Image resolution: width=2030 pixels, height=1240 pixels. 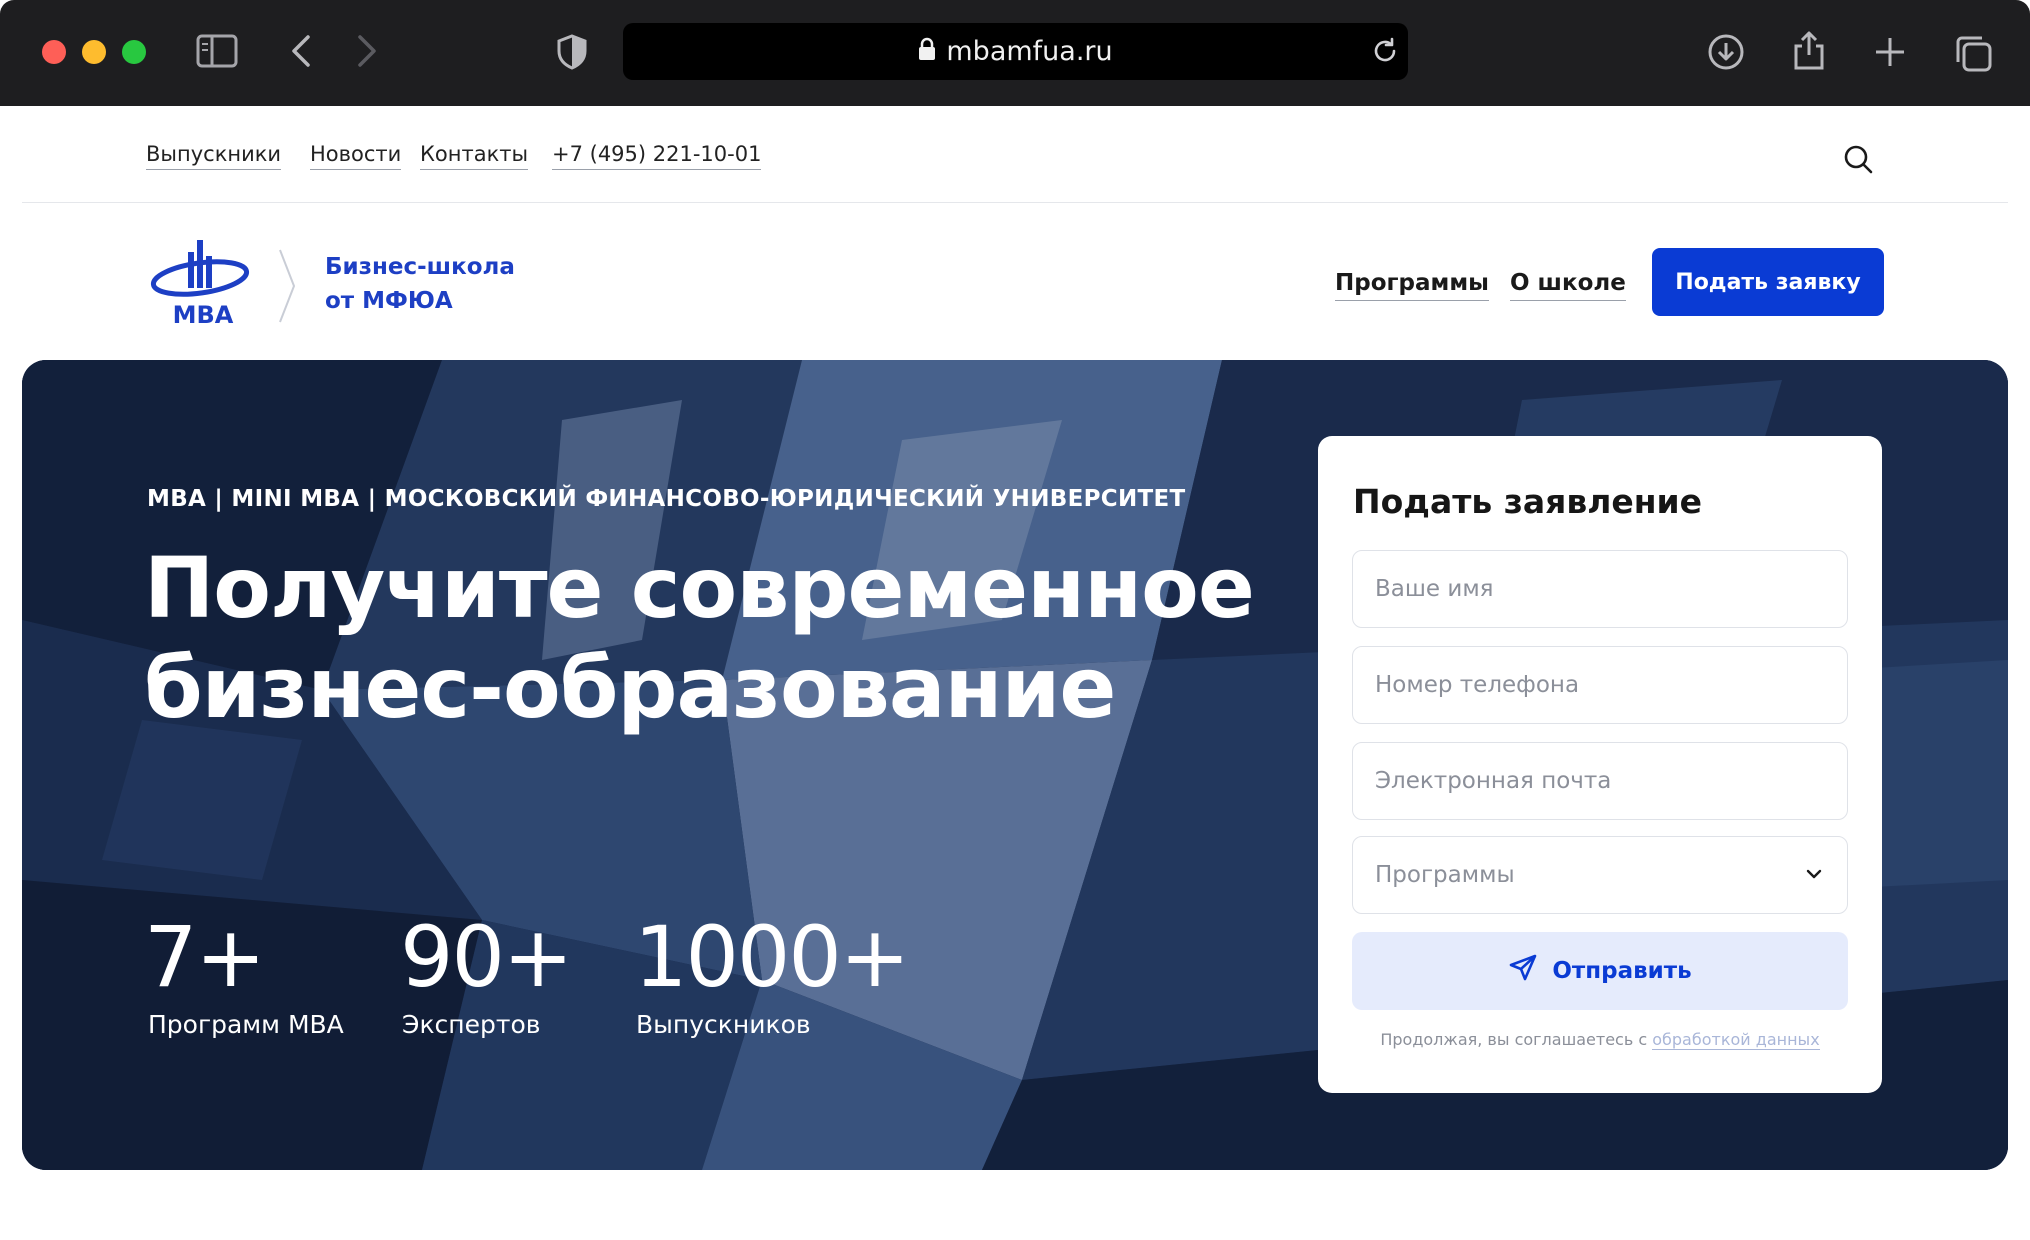 What do you see at coordinates (1528, 501) in the screenshot?
I see `form-title: Подать заявление` at bounding box center [1528, 501].